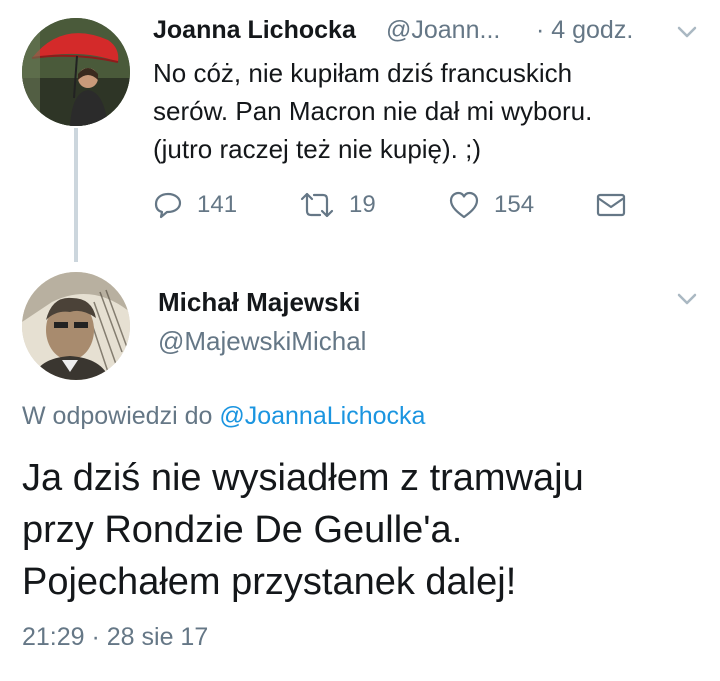  Describe the element at coordinates (317, 149) in the screenshot. I see `tweet-text-line: (jutro raczej też nie kupię). ;)` at that location.